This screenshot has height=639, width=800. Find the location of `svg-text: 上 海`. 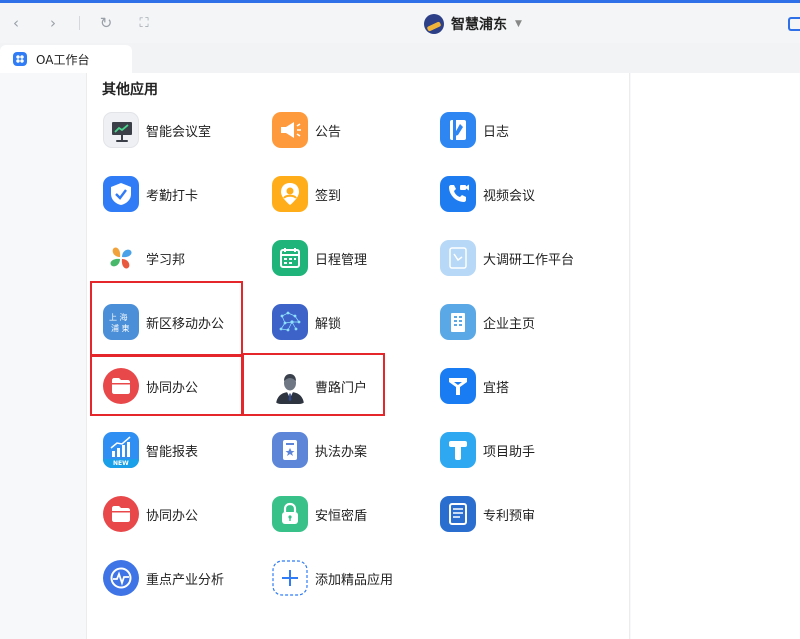

svg-text: 上 海 is located at coordinates (118, 317).